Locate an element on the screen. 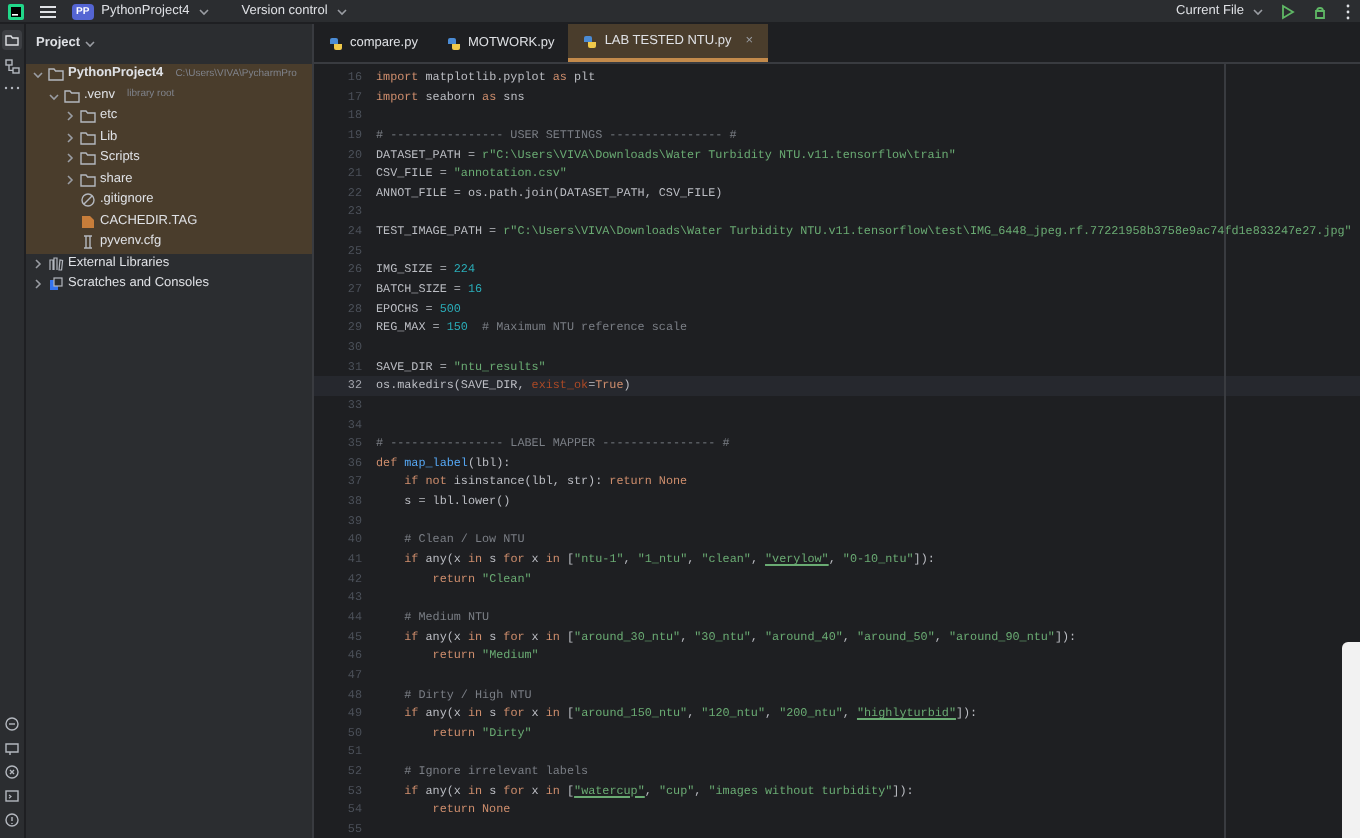  terminal-icon is located at coordinates (12, 796).